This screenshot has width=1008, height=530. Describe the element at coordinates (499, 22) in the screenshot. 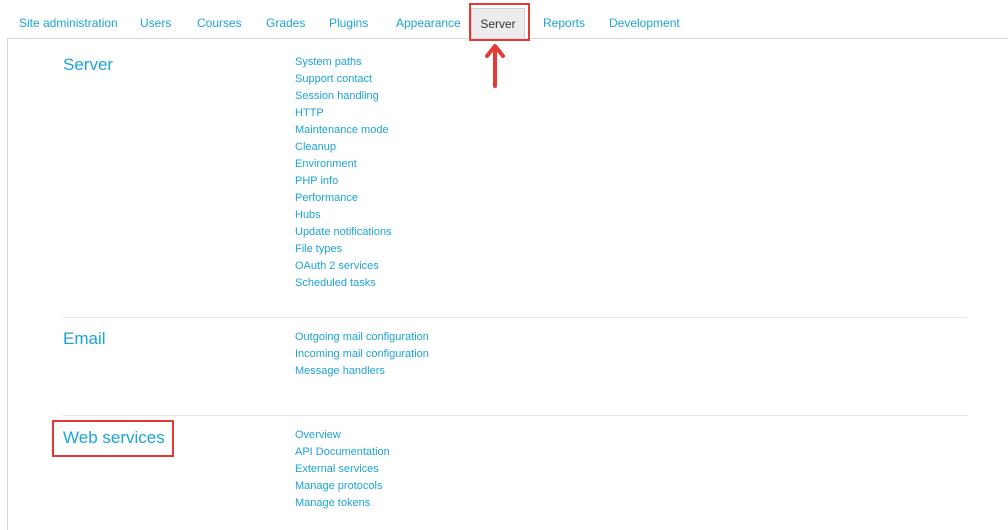

I see `server-tab-highlight-box` at that location.